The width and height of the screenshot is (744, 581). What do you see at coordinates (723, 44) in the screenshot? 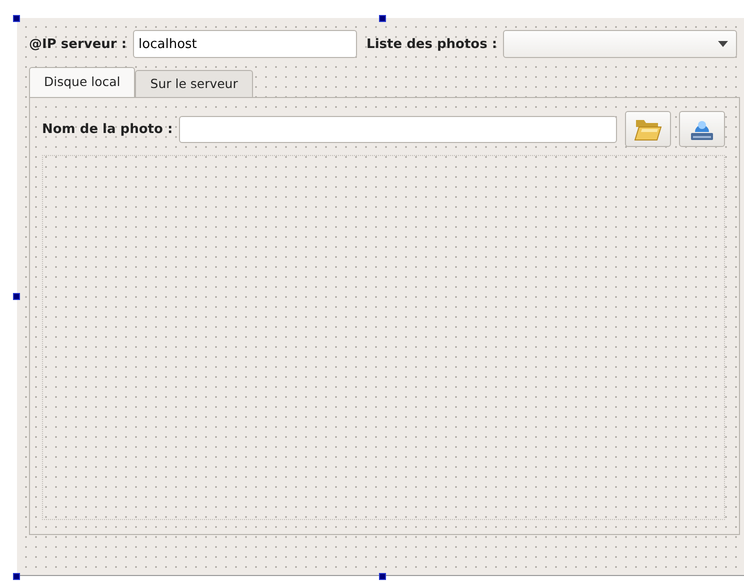
I see `caret-icon` at bounding box center [723, 44].